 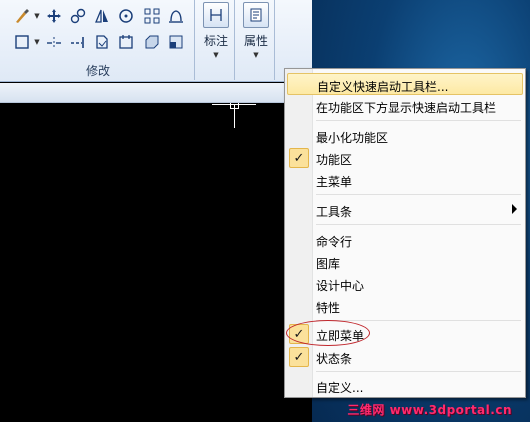 What do you see at coordinates (126, 16) in the screenshot?
I see `rotate-icon` at bounding box center [126, 16].